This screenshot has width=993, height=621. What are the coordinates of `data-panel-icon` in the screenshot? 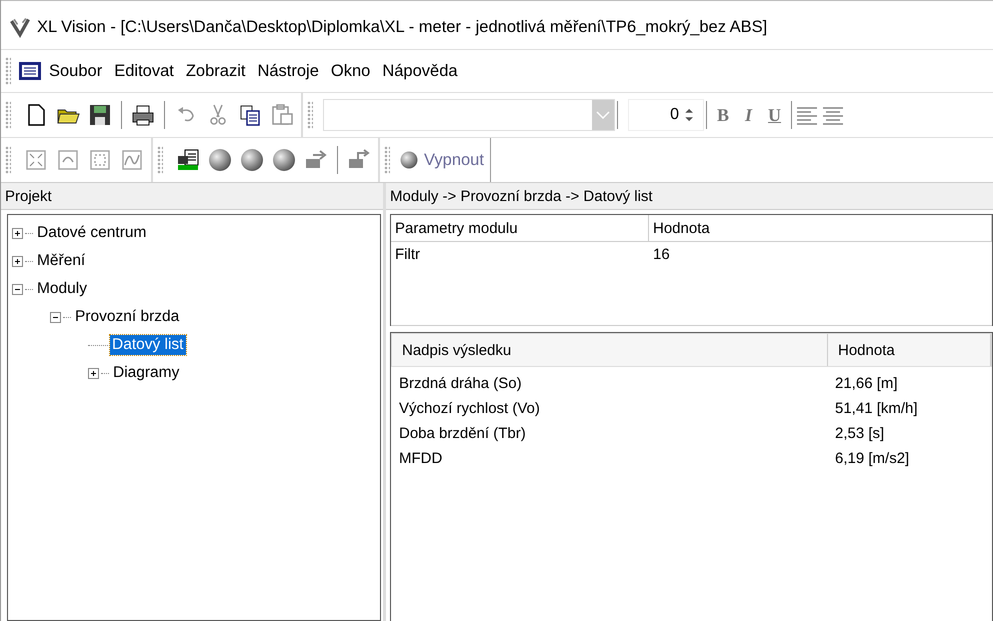 It's located at (188, 160).